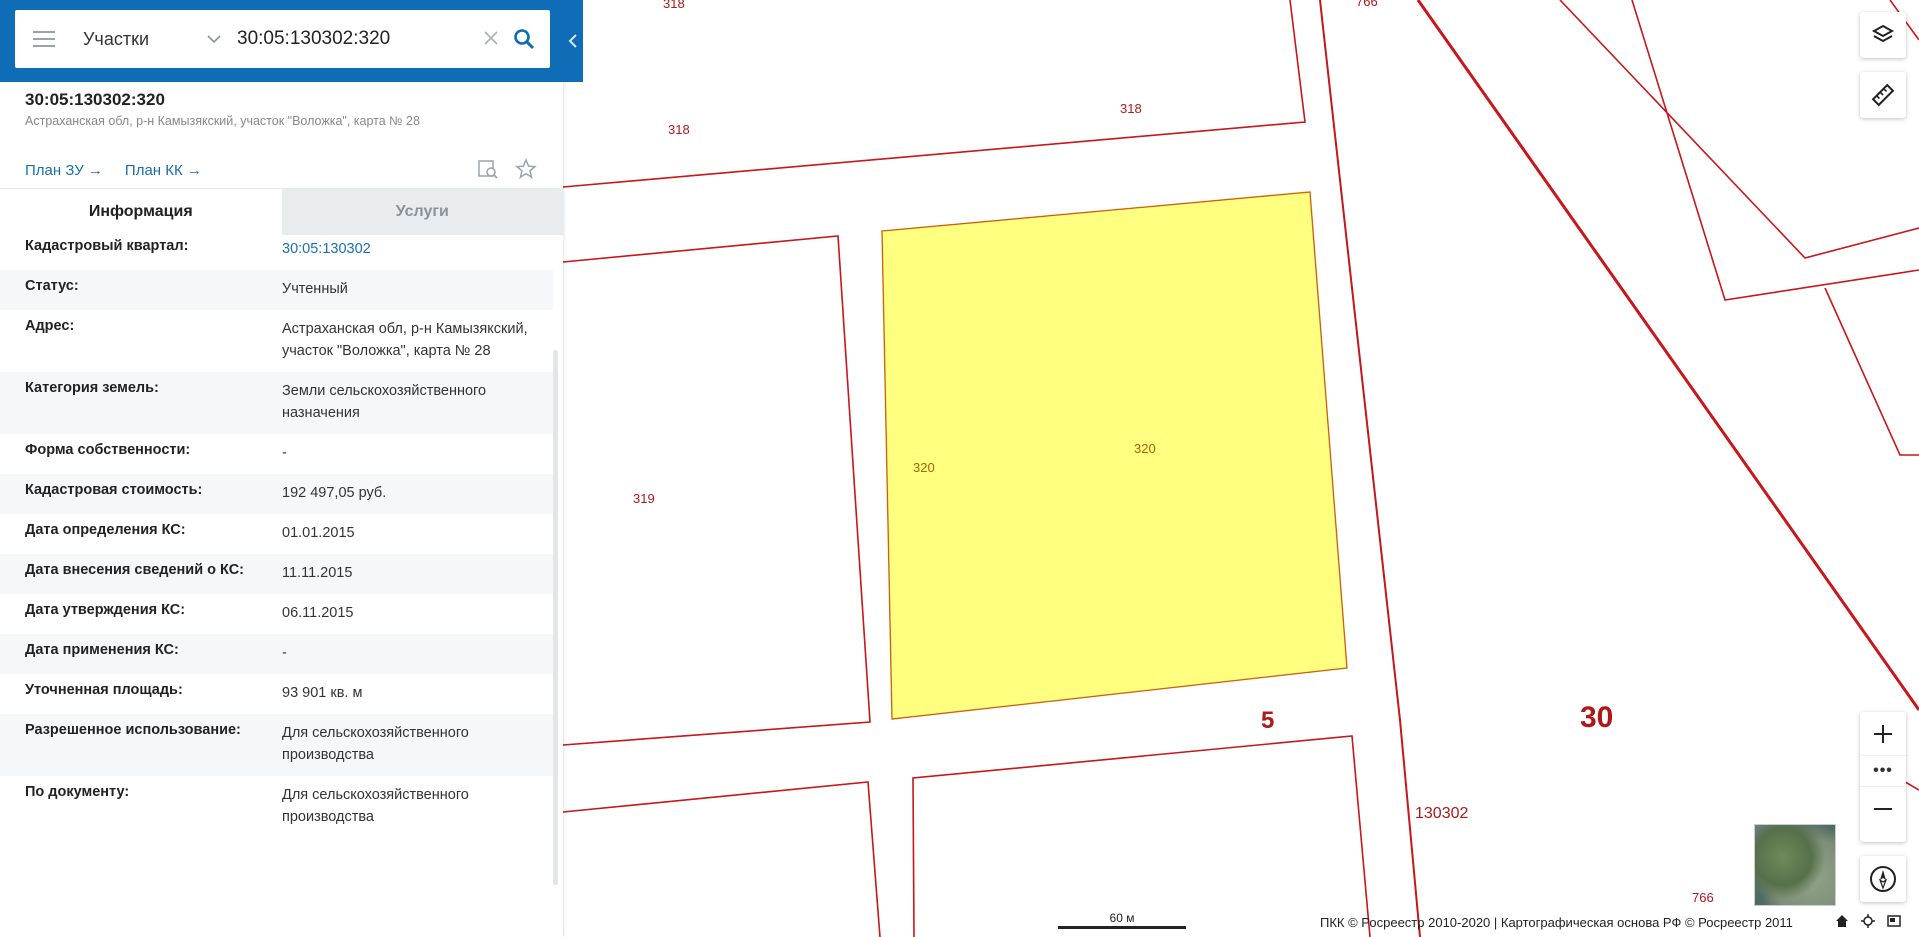  Describe the element at coordinates (422, 212) in the screenshot. I see `tab-services: Услуги` at that location.